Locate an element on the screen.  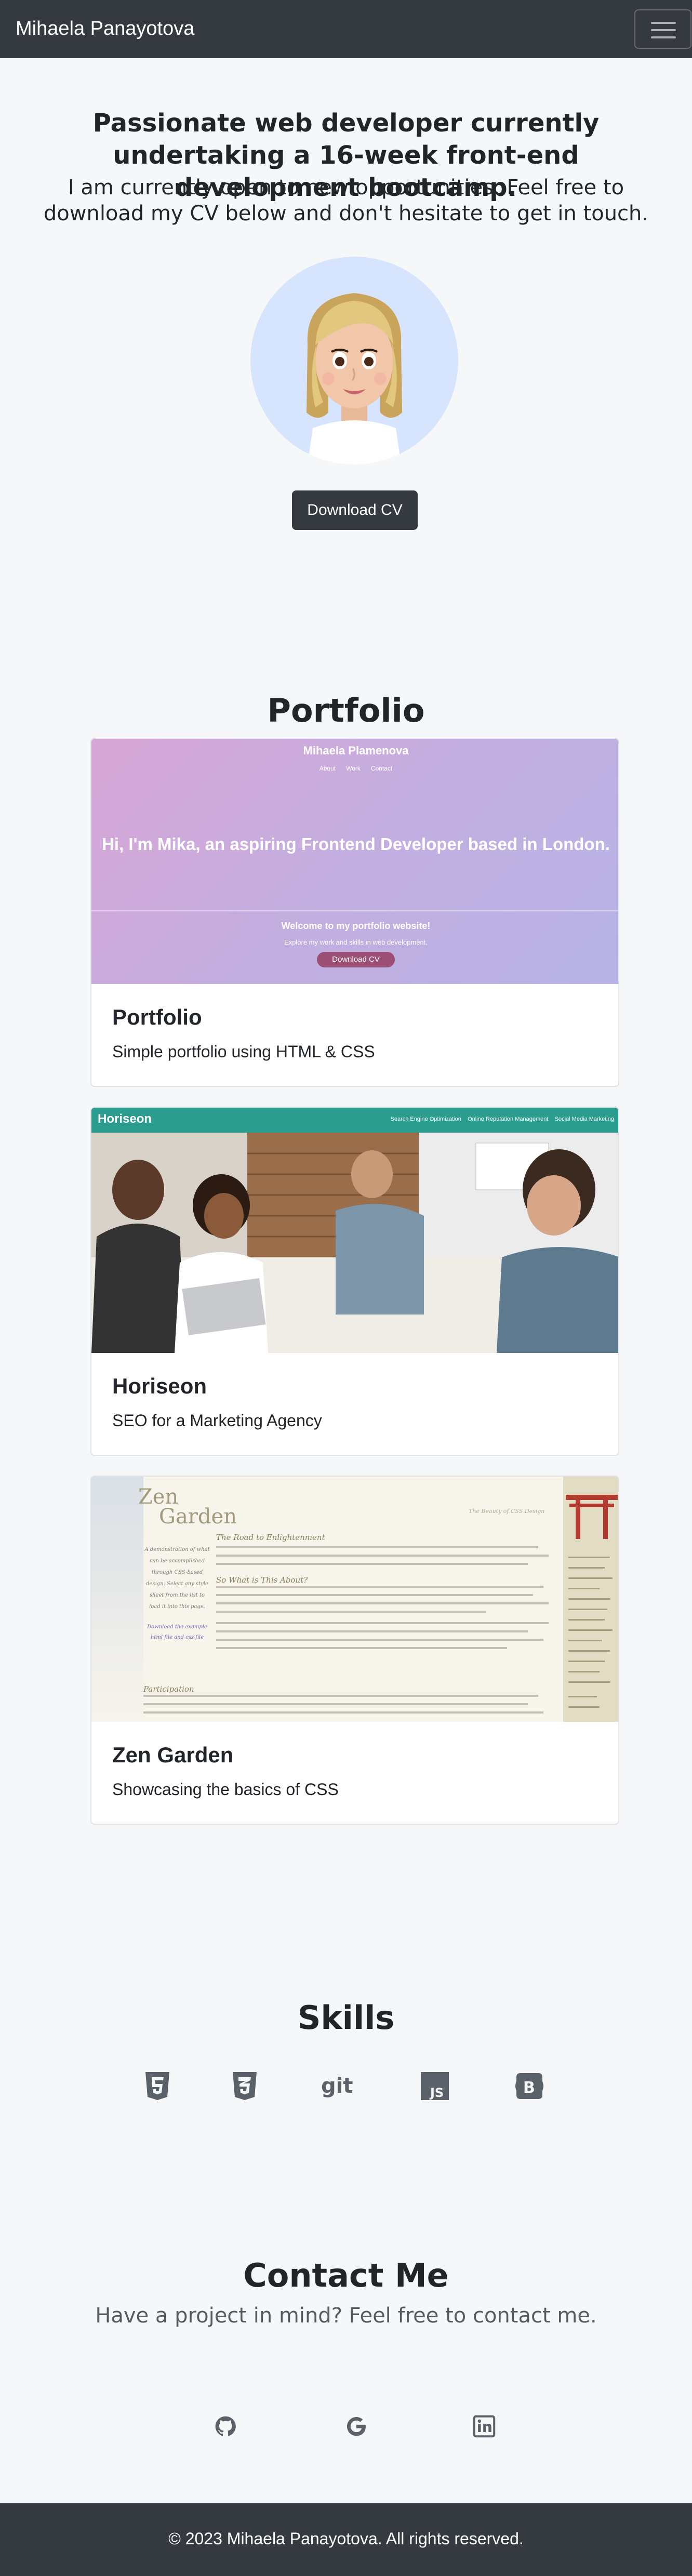
navbar-toggle-button is located at coordinates (662, 29).